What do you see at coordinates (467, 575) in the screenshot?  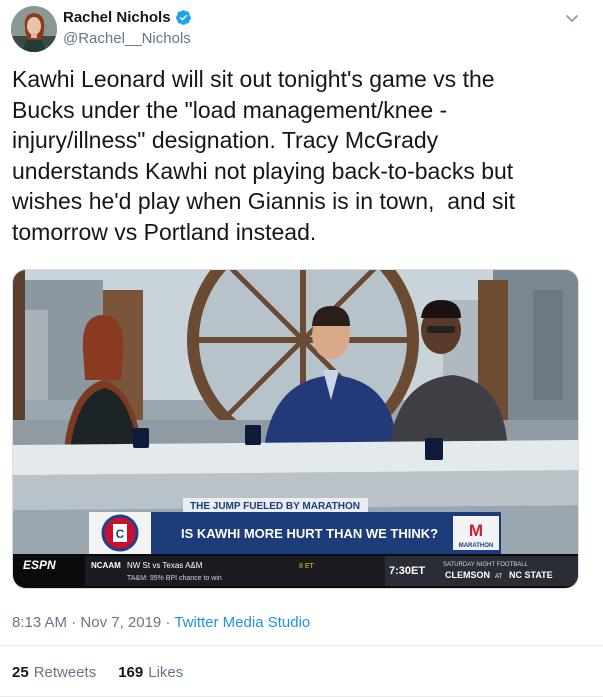 I see `promo-team-a: CLEMSON` at bounding box center [467, 575].